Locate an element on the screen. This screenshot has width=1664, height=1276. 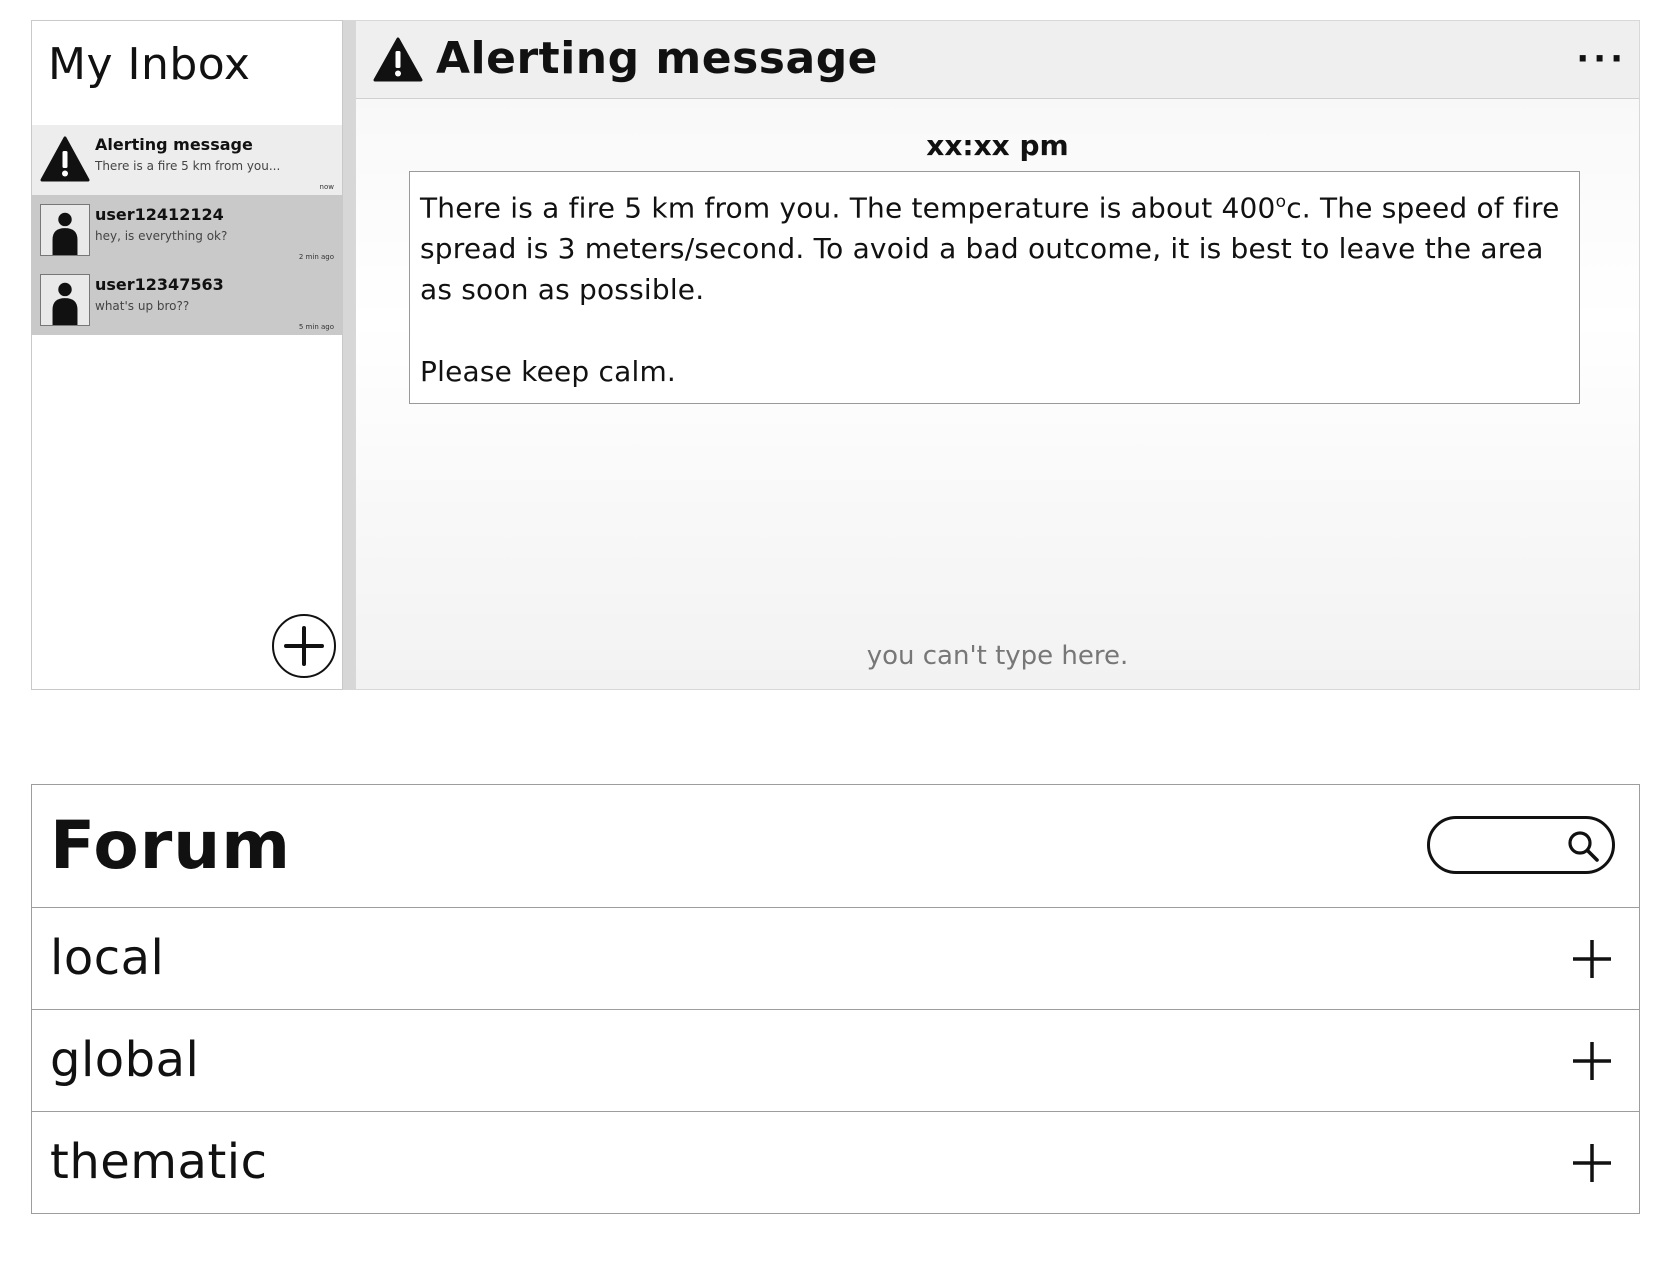
conversation-item-user: user12347563 what's up bro?? 5 min ago is located at coordinates (187, 300).